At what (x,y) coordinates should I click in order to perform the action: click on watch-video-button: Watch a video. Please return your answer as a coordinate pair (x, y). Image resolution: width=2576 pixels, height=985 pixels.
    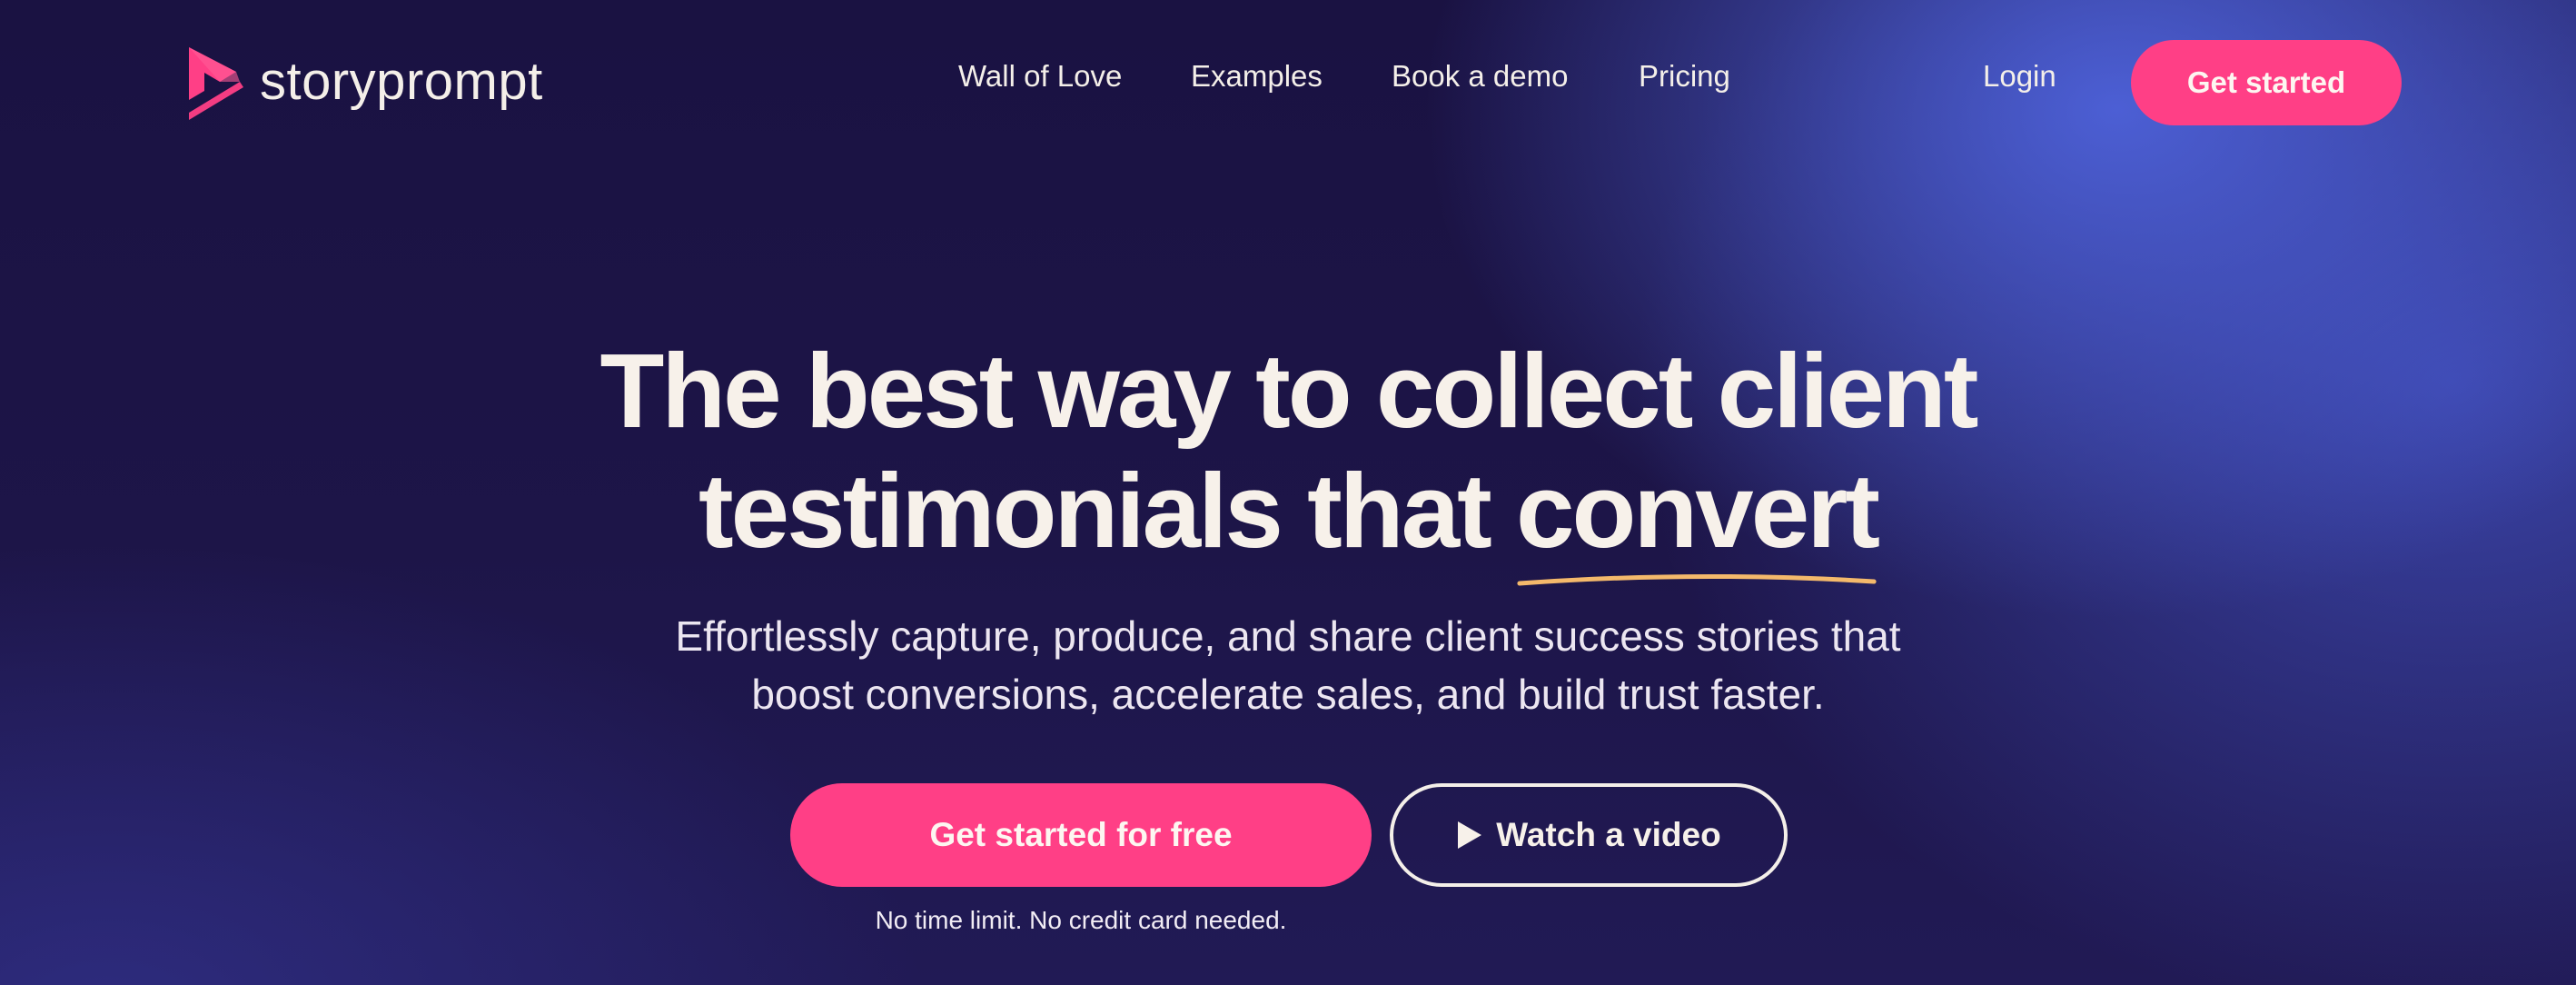
    Looking at the image, I should click on (1589, 835).